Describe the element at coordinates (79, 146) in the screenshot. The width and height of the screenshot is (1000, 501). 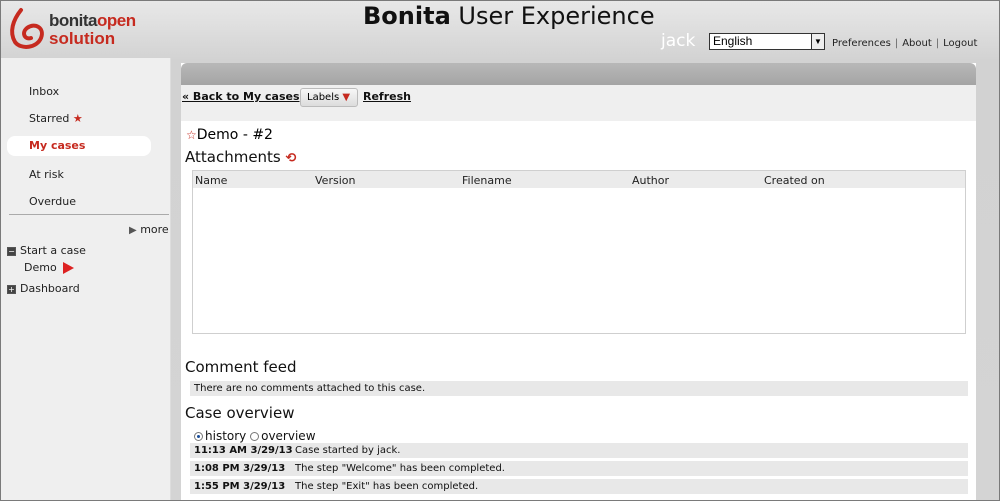
I see `sidebar-item-my-cases: My cases` at that location.